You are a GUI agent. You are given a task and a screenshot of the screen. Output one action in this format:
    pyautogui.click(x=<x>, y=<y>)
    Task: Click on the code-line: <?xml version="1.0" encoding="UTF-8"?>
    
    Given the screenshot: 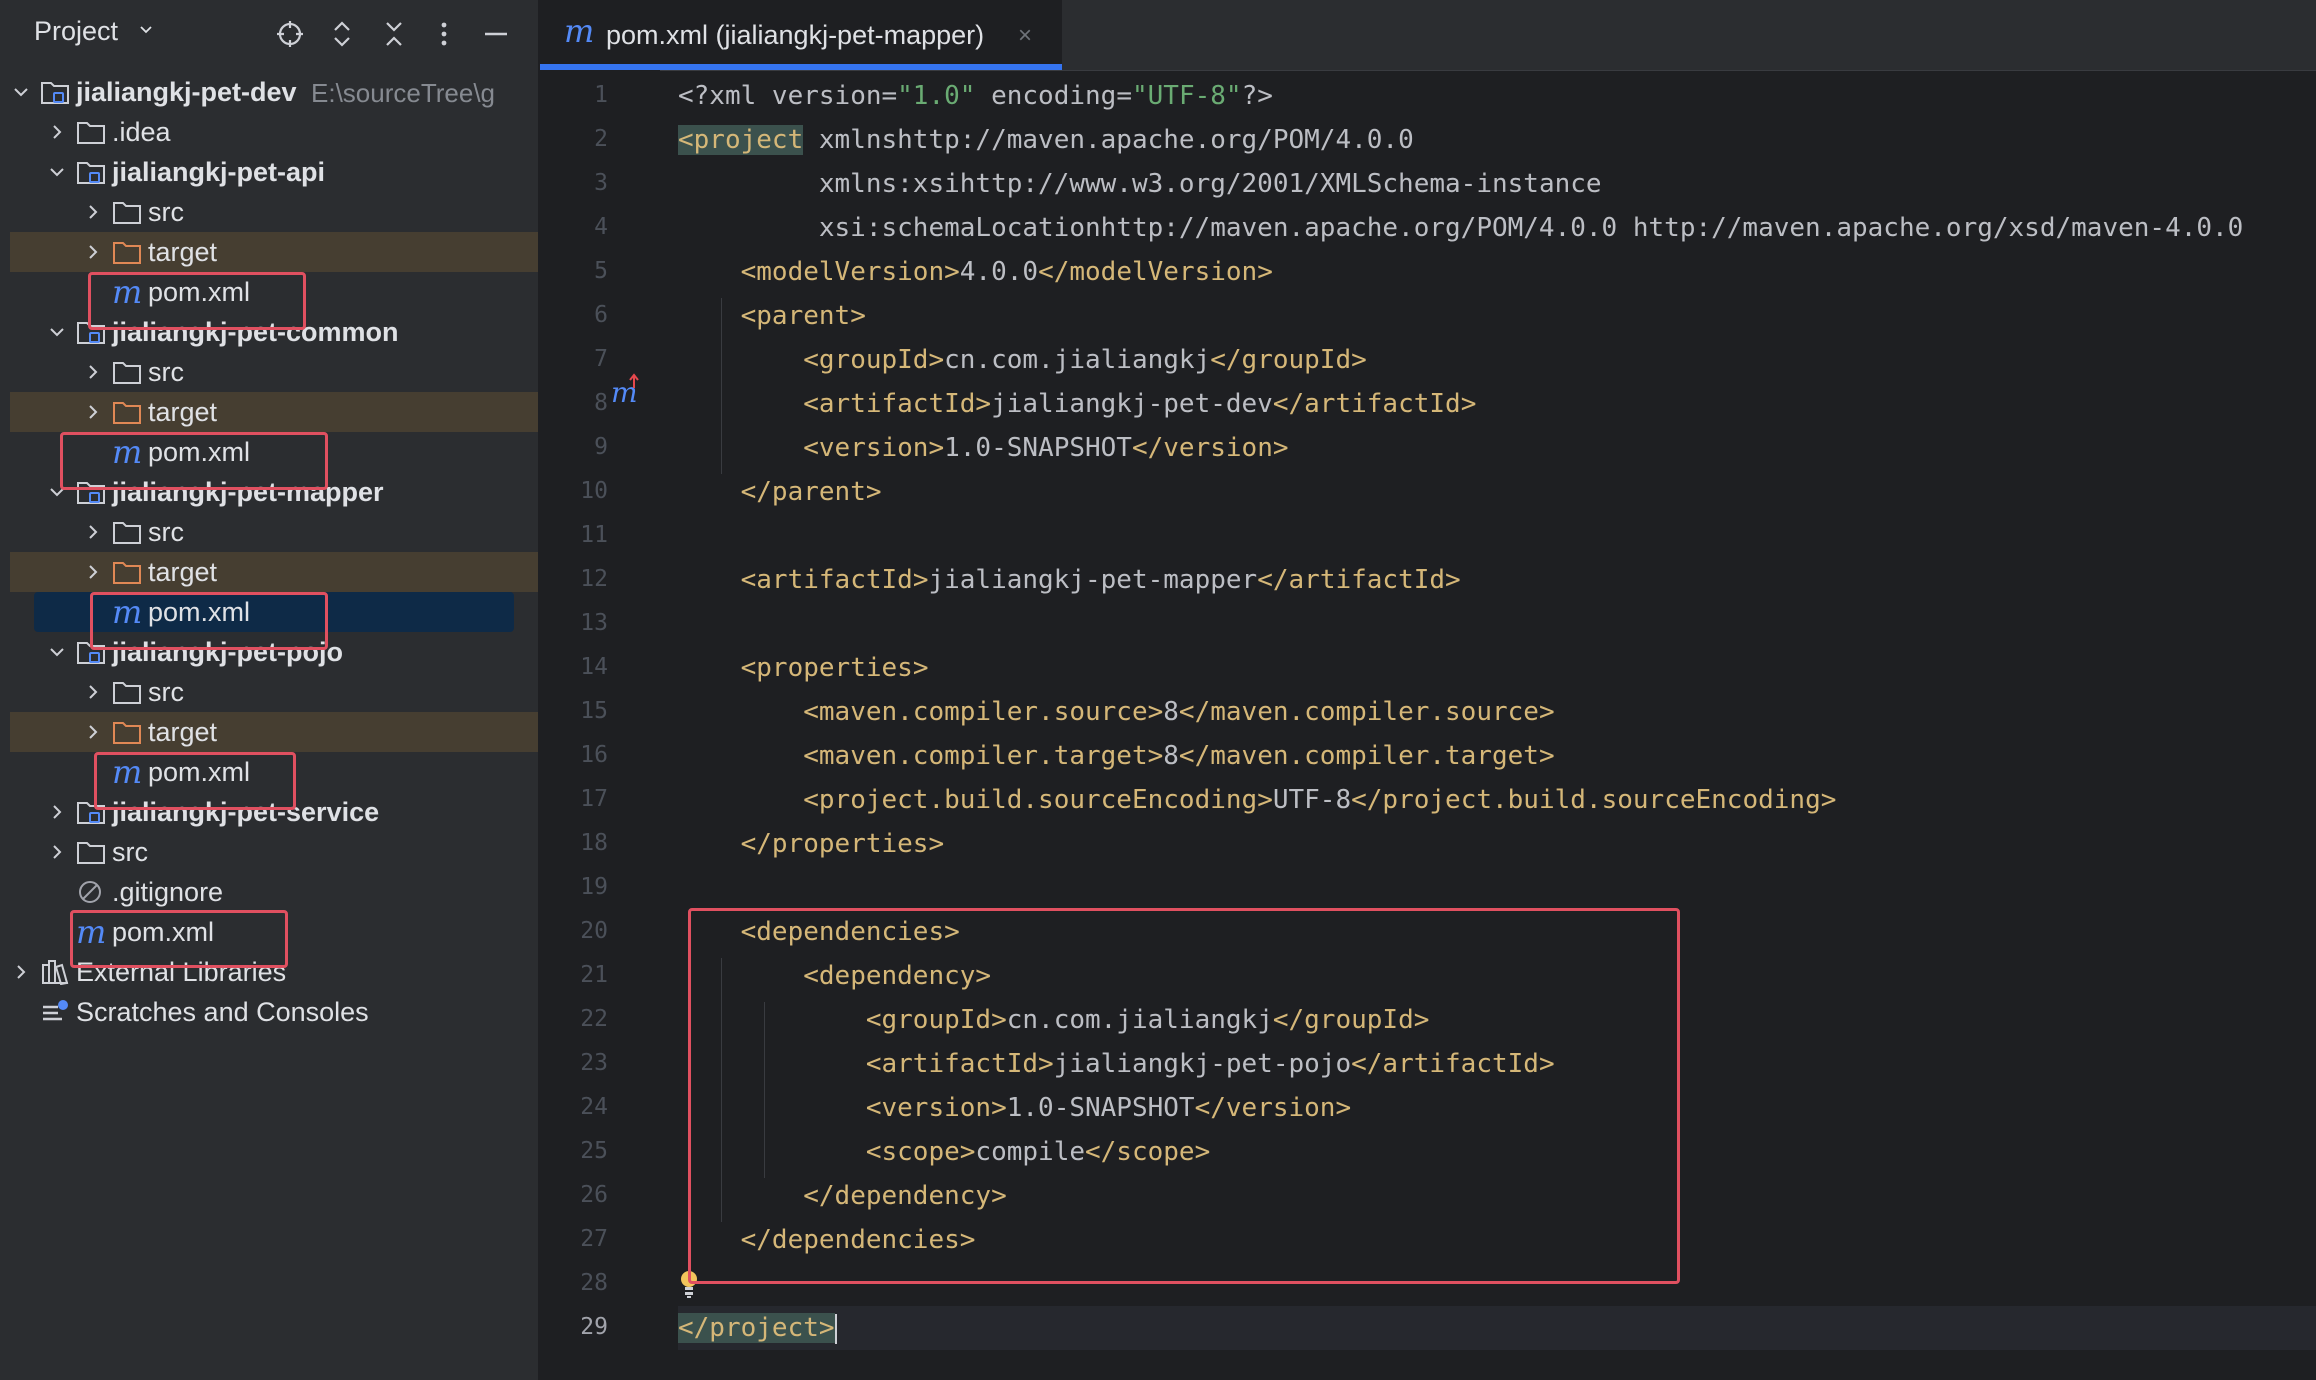 What is the action you would take?
    pyautogui.click(x=975, y=96)
    